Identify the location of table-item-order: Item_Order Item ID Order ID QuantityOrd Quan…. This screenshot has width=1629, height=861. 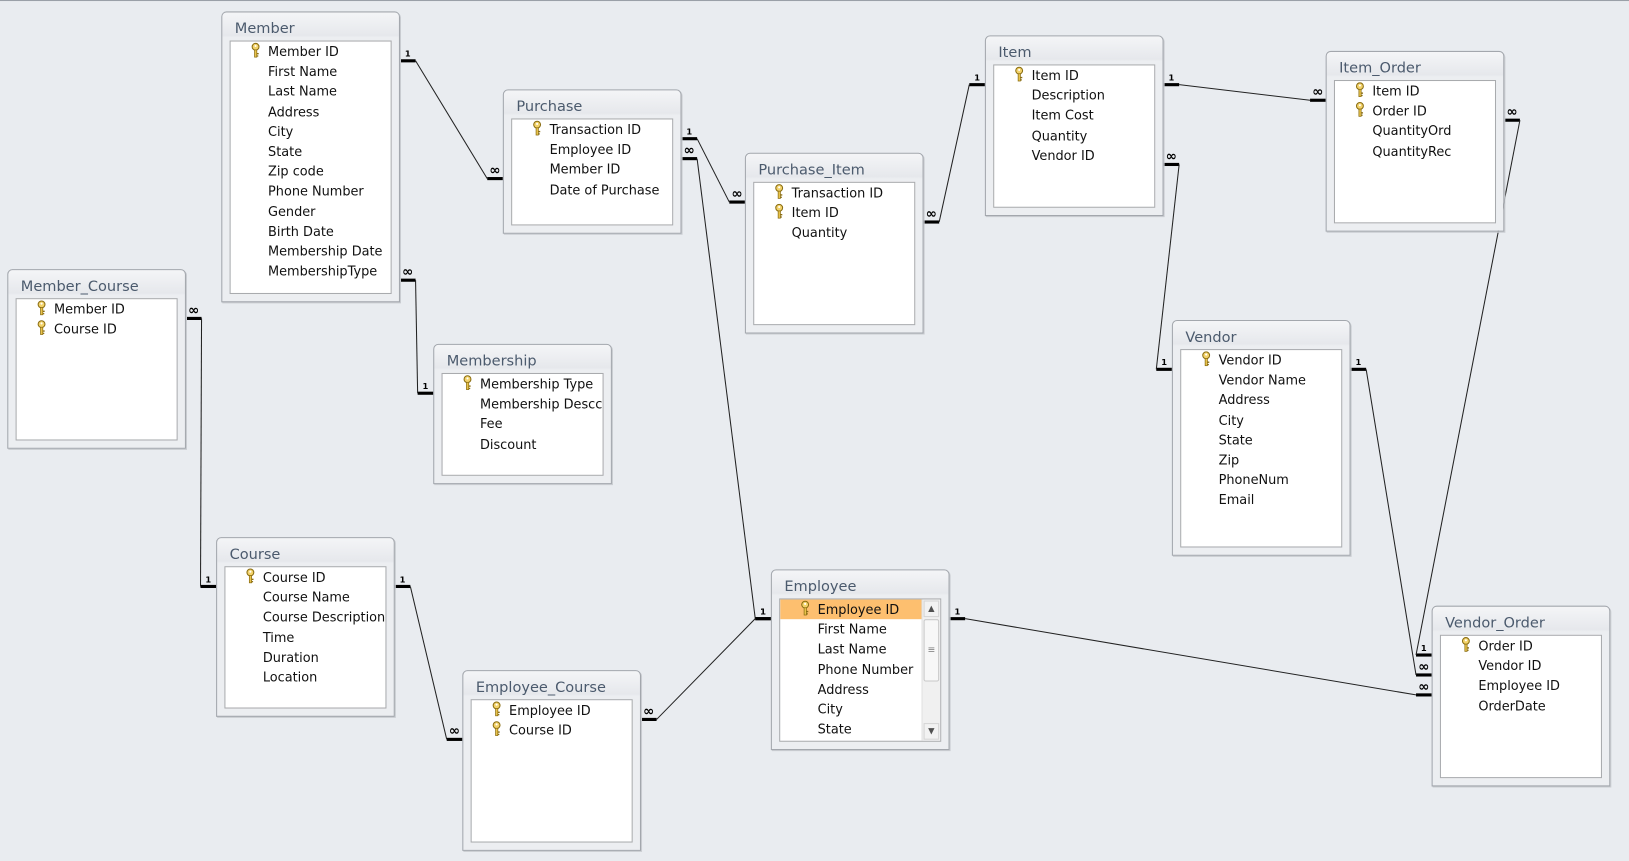
(1415, 141).